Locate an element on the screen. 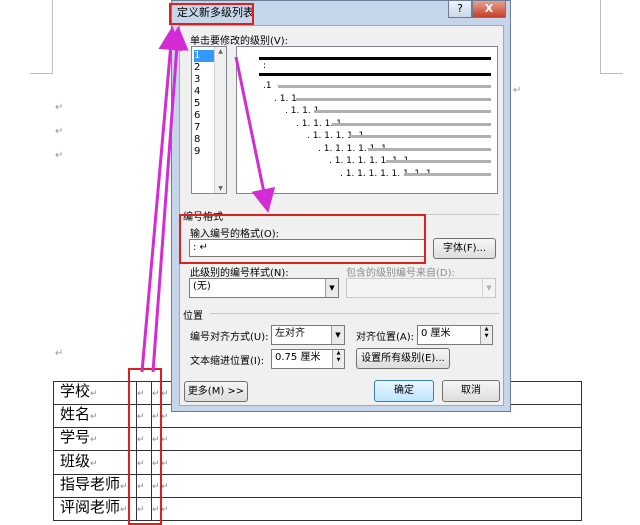 The image size is (640, 525). table-cell-label: 学号↵ is located at coordinates (95, 439).